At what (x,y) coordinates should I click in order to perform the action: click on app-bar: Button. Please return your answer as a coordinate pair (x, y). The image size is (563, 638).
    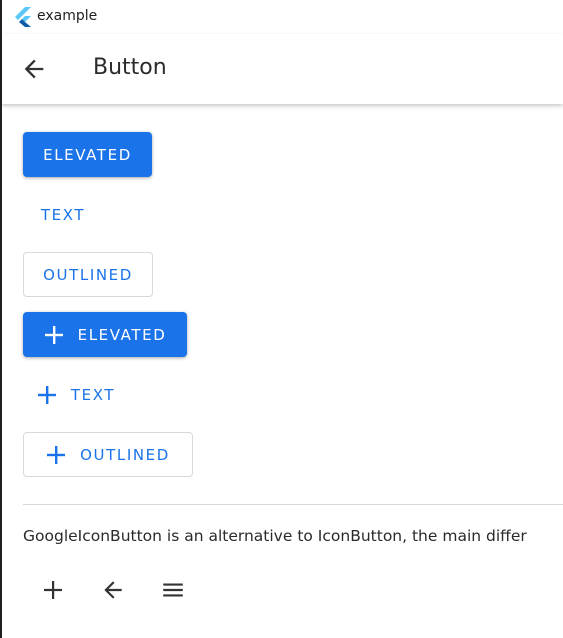
    Looking at the image, I should click on (282, 69).